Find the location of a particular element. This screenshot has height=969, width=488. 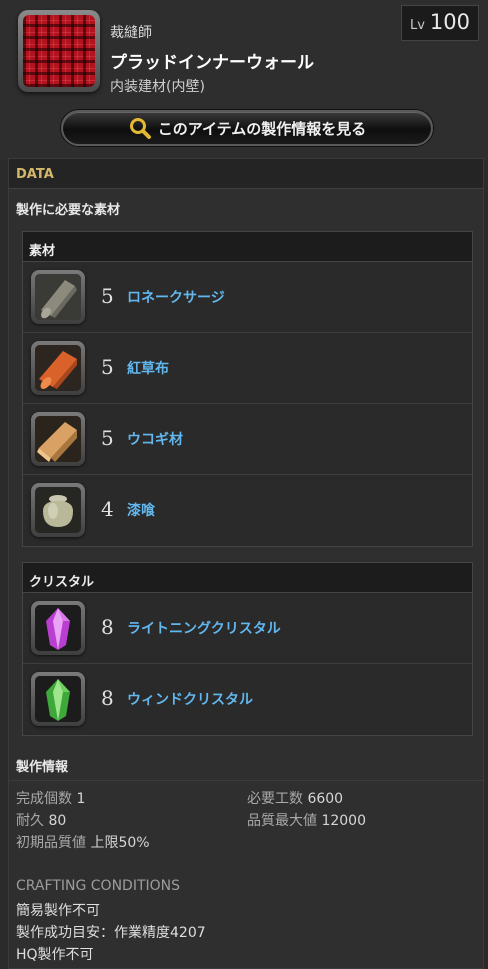

magnifier-icon is located at coordinates (140, 128).